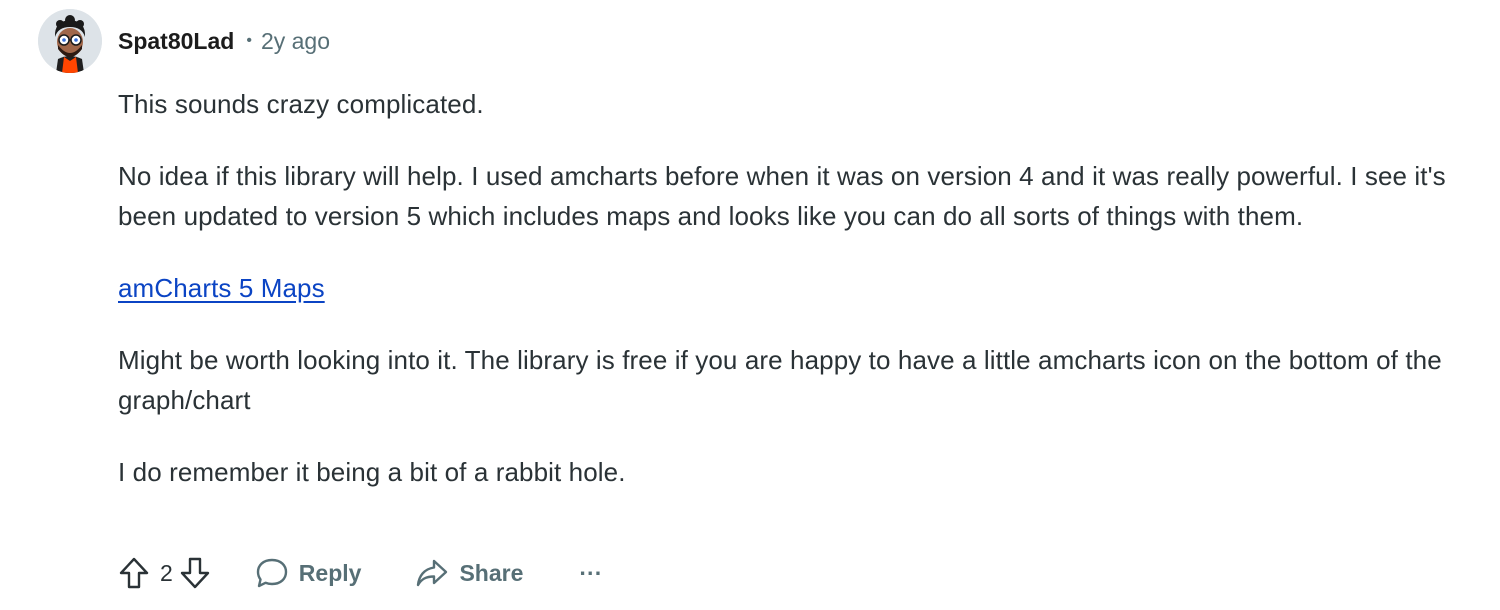  I want to click on more-options-button: ···, so click(590, 573).